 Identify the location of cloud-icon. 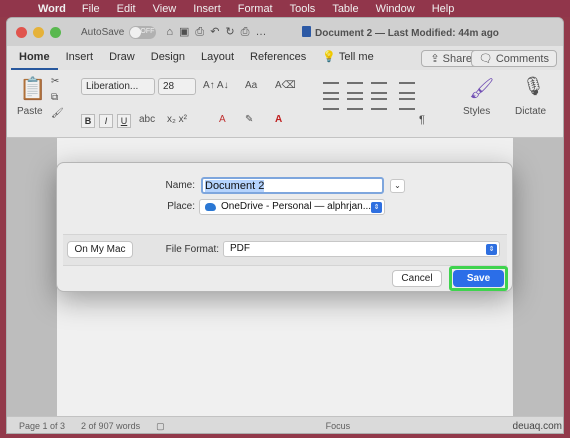
(210, 207).